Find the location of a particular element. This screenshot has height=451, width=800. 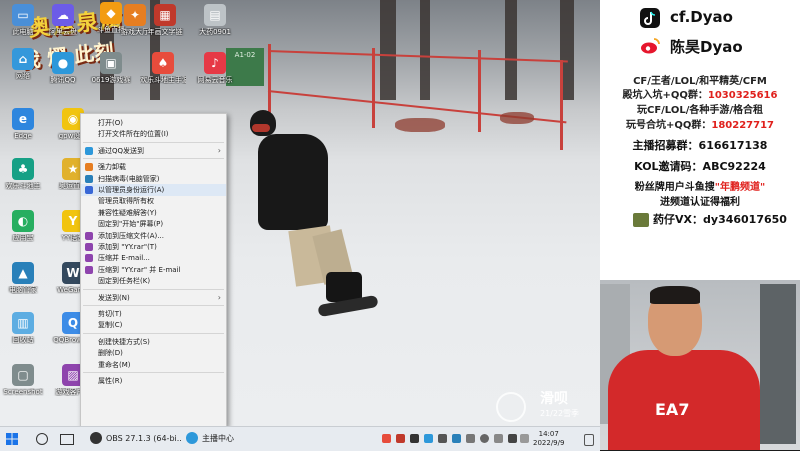

context-menu-item: 固定到"开始"屏幕(P) is located at coordinates (153, 224).